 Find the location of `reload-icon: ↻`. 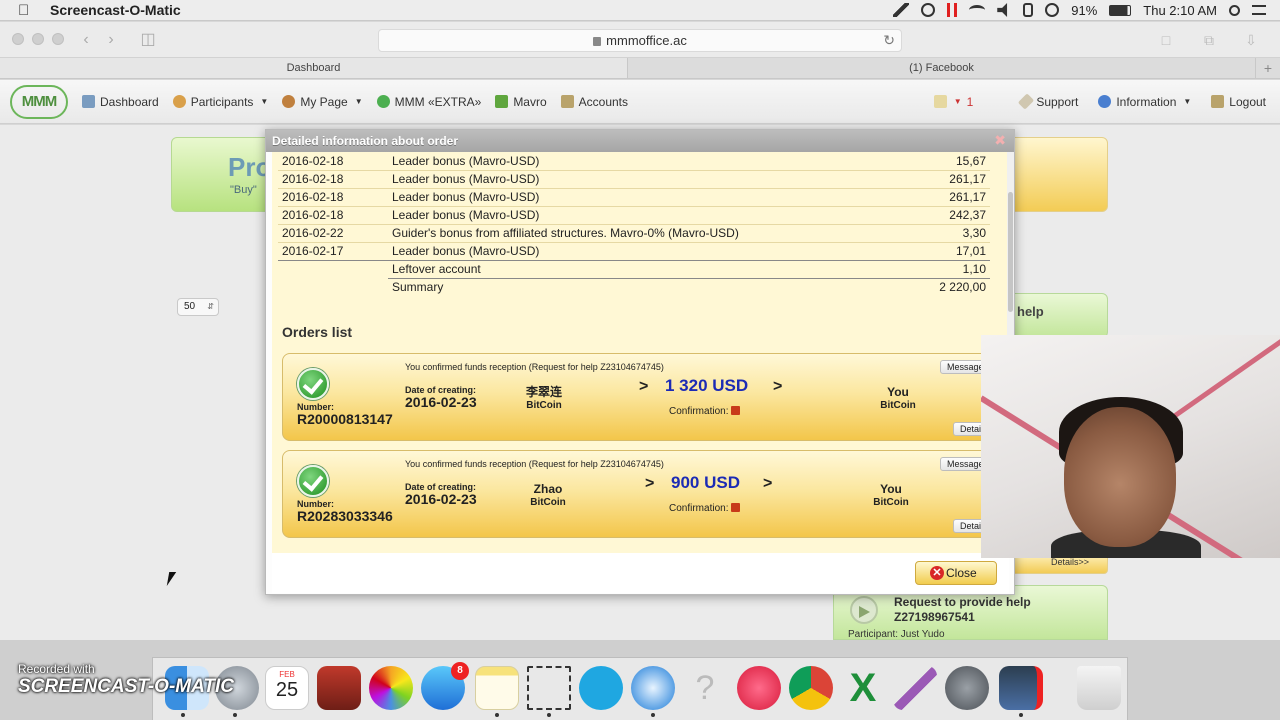

reload-icon: ↻ is located at coordinates (889, 40).